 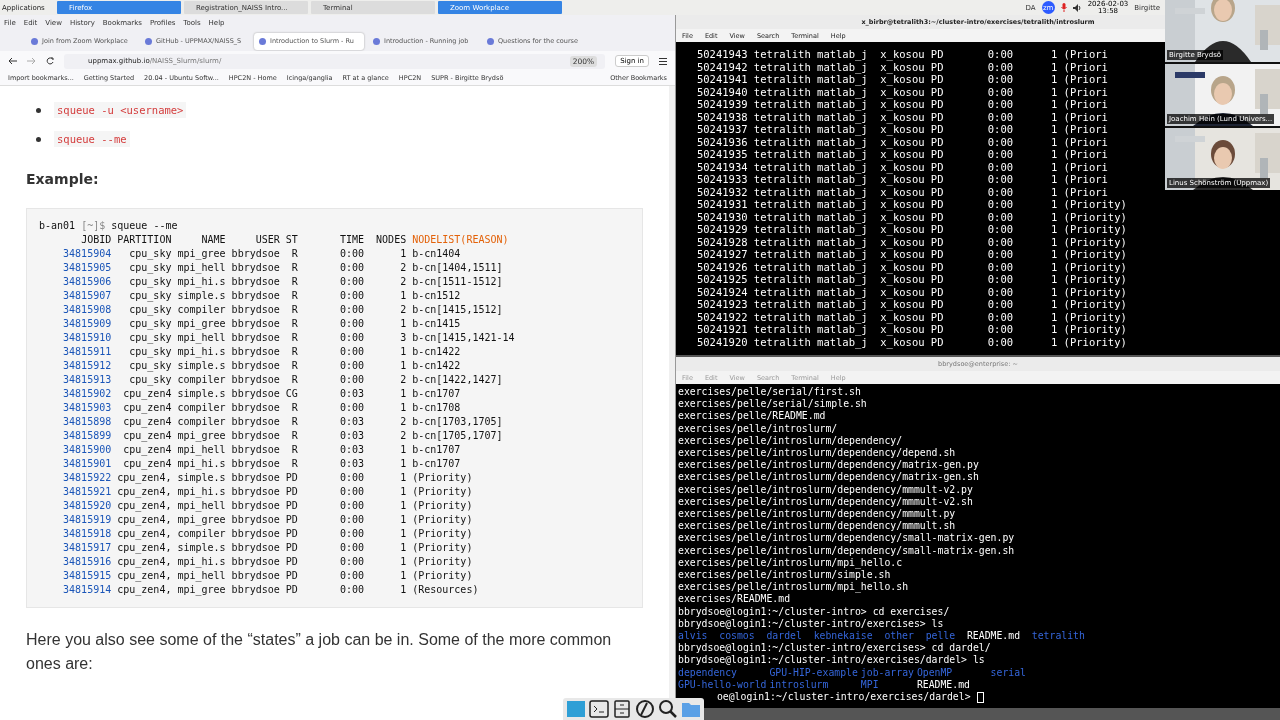 I want to click on terminal-line: 50241926 tetralith matlab_j x_kosou PD 0:00 1 (Priority), so click(x=911, y=266).